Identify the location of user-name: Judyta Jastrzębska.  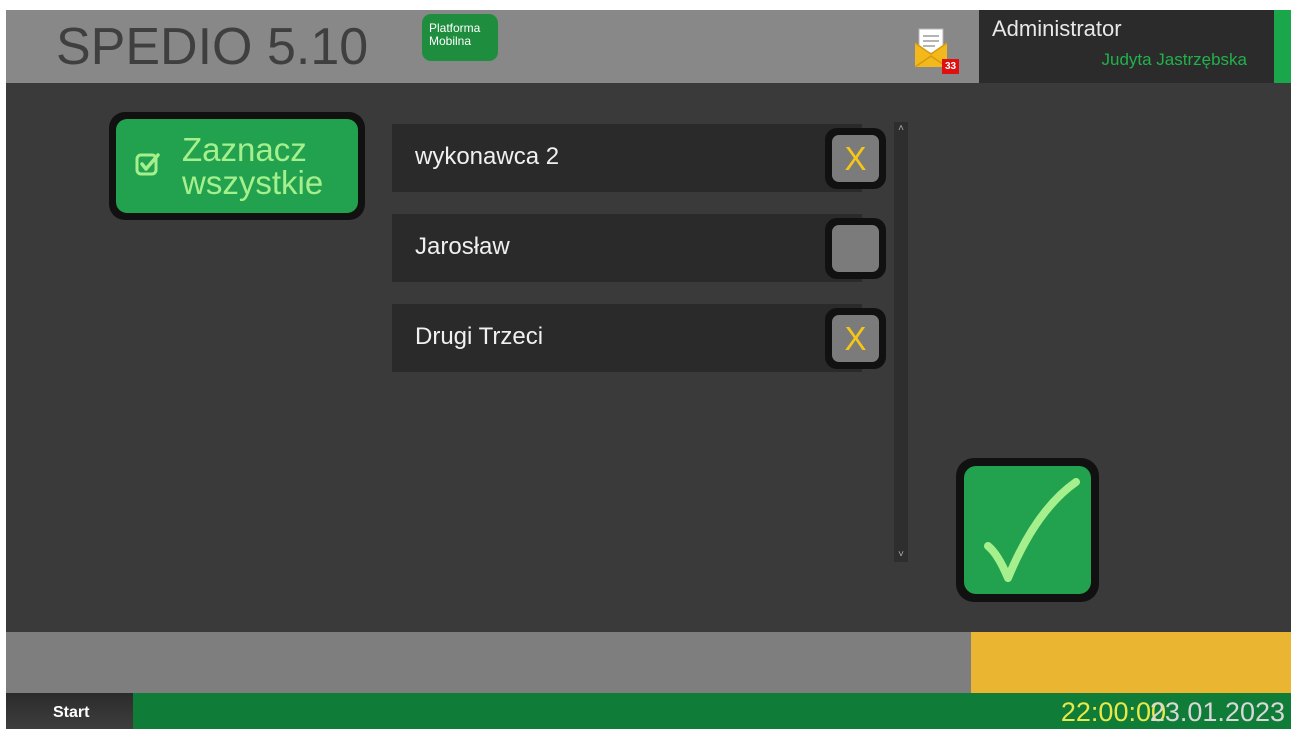
(1174, 59).